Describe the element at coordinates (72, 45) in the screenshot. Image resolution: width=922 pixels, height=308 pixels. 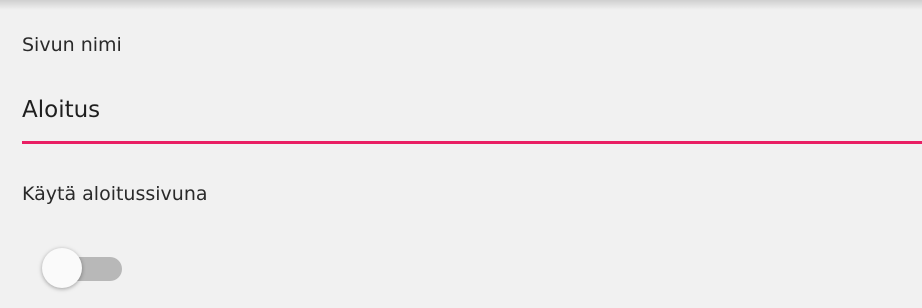
I see `page-name-label: Sivun nimi` at that location.